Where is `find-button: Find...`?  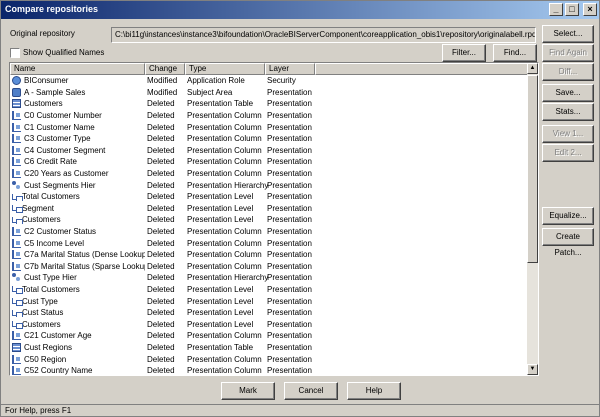
find-button: Find... is located at coordinates (515, 53).